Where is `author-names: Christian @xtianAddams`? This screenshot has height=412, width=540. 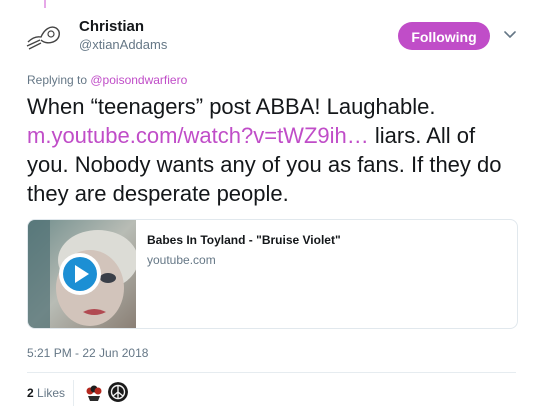 author-names: Christian @xtianAddams is located at coordinates (123, 36).